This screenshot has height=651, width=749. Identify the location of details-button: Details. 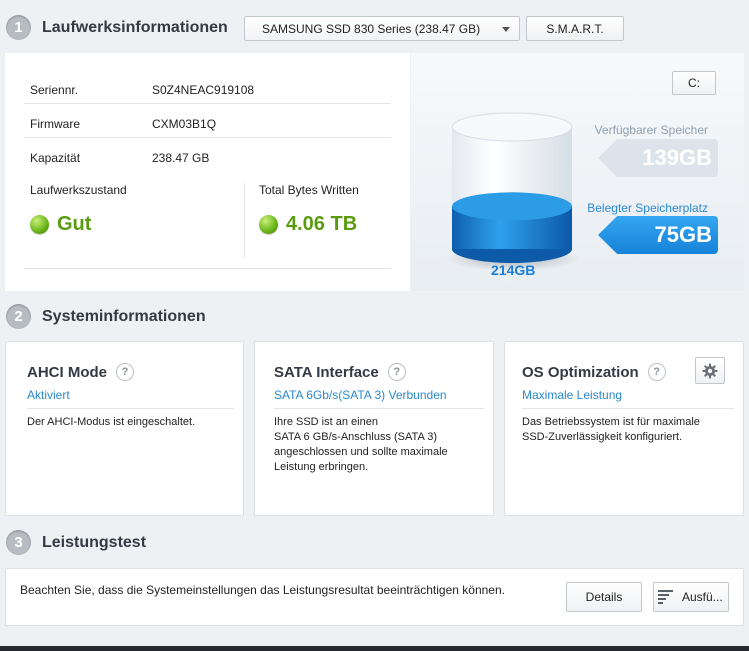
(604, 597).